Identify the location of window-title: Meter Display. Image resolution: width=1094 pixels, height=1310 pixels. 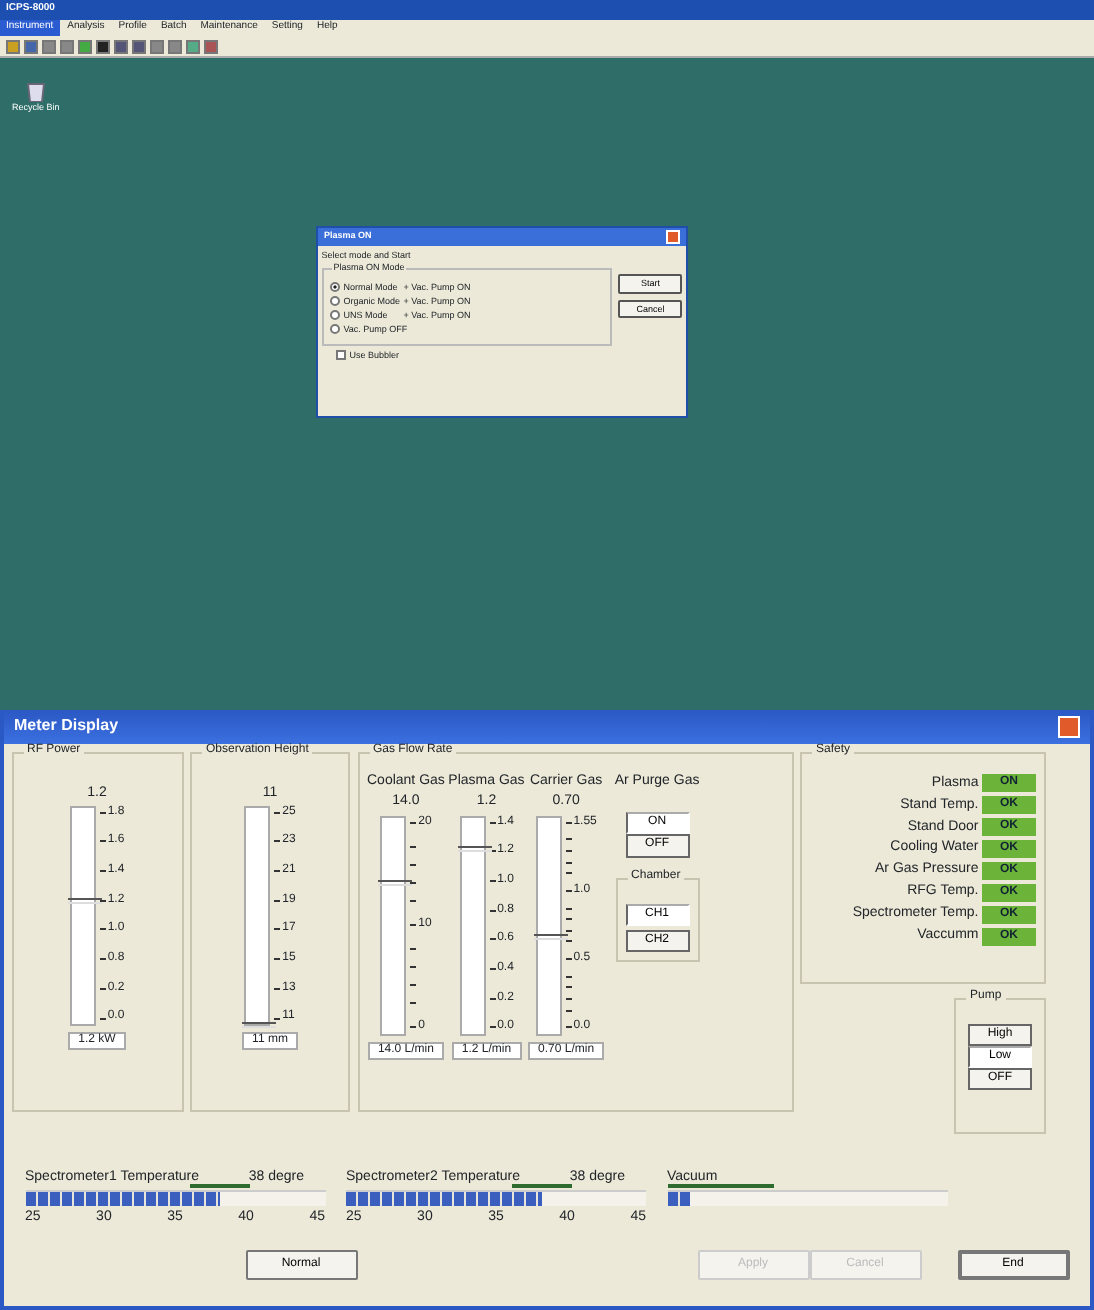
(66, 727).